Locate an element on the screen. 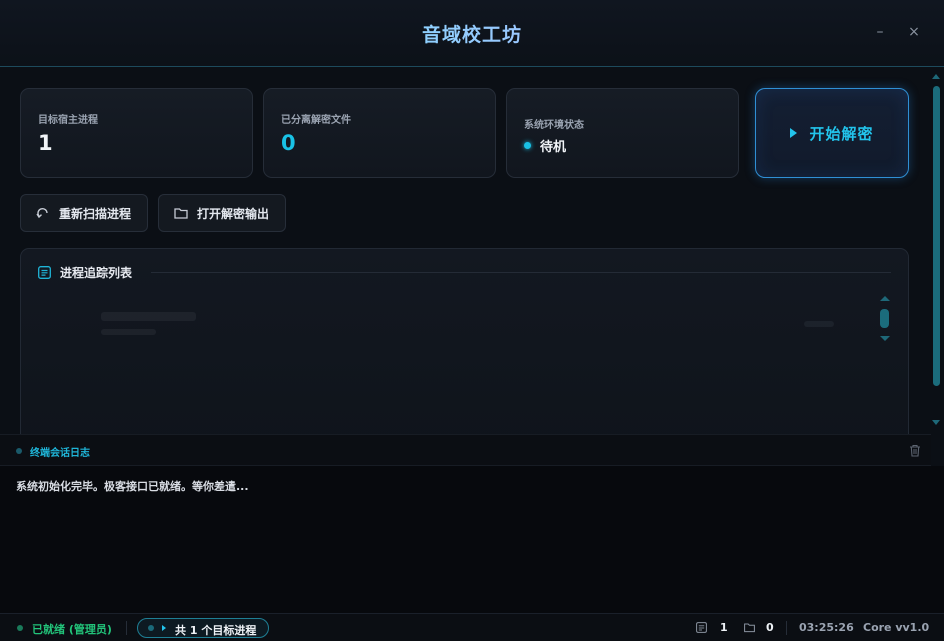 Image resolution: width=944 pixels, height=641 pixels. scrollbar-thumb is located at coordinates (936, 236).